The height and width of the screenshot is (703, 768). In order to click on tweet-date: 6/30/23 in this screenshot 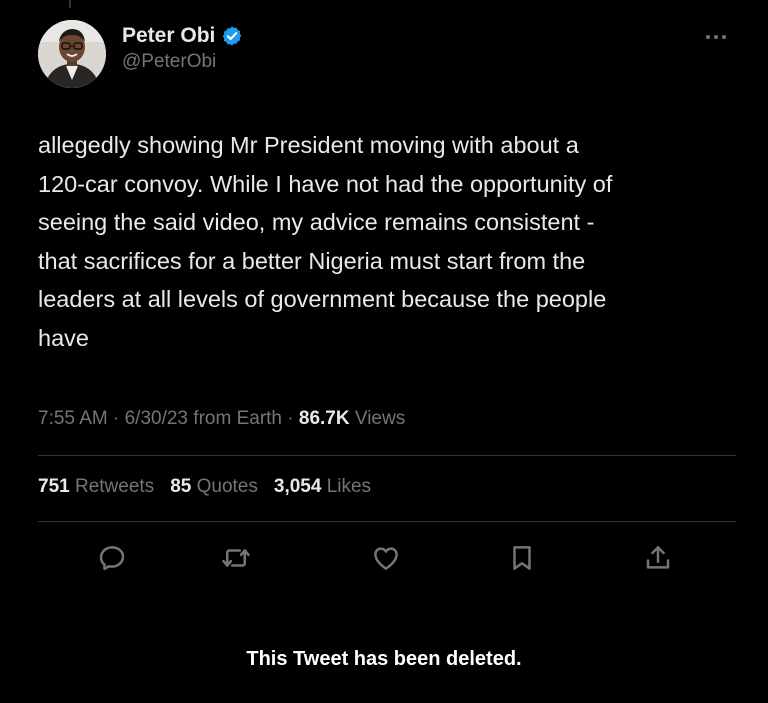, I will do `click(156, 418)`.